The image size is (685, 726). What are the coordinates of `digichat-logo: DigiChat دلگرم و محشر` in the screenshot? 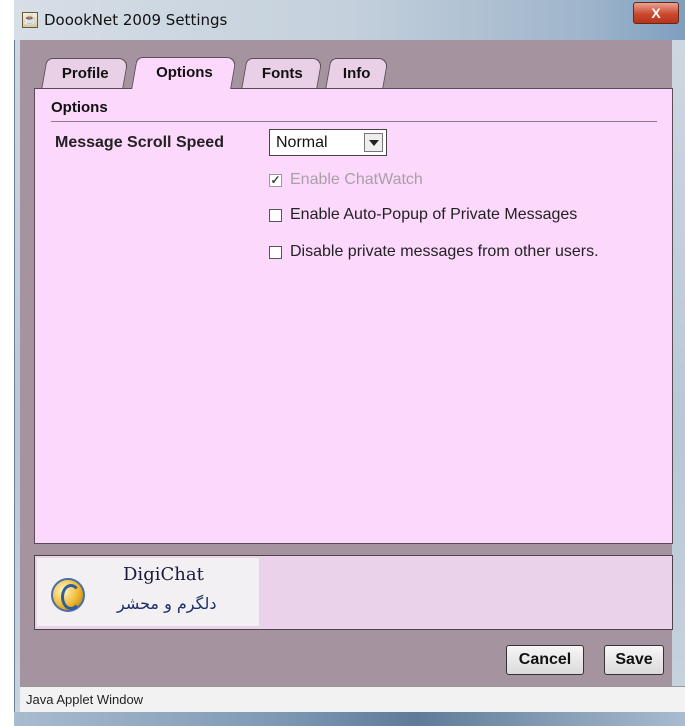 It's located at (148, 592).